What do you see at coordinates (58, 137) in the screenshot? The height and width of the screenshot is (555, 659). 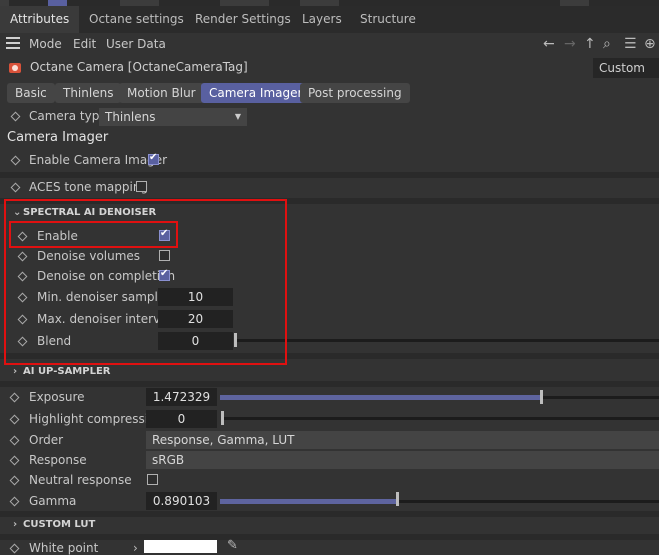 I see `section-title: Camera Imager` at bounding box center [58, 137].